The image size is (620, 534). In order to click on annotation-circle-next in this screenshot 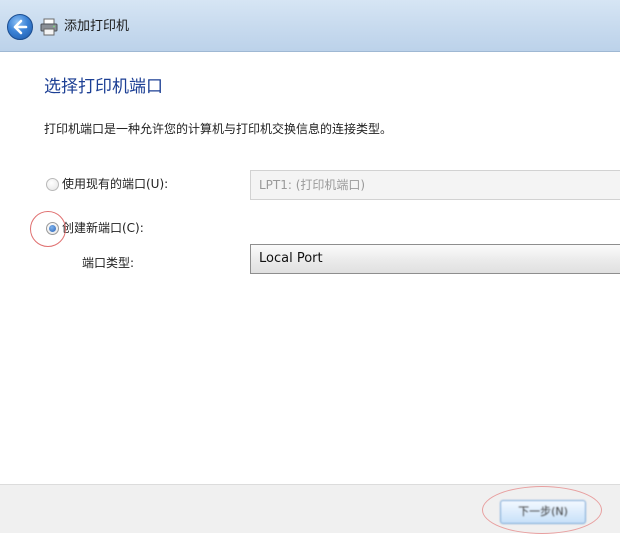, I will do `click(542, 510)`.